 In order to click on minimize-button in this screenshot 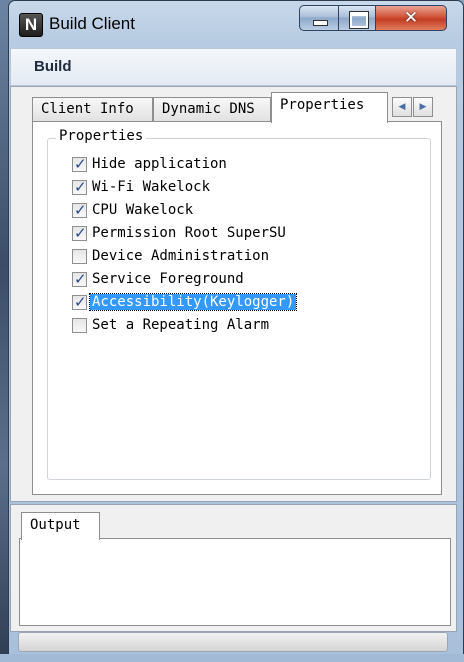, I will do `click(319, 18)`.